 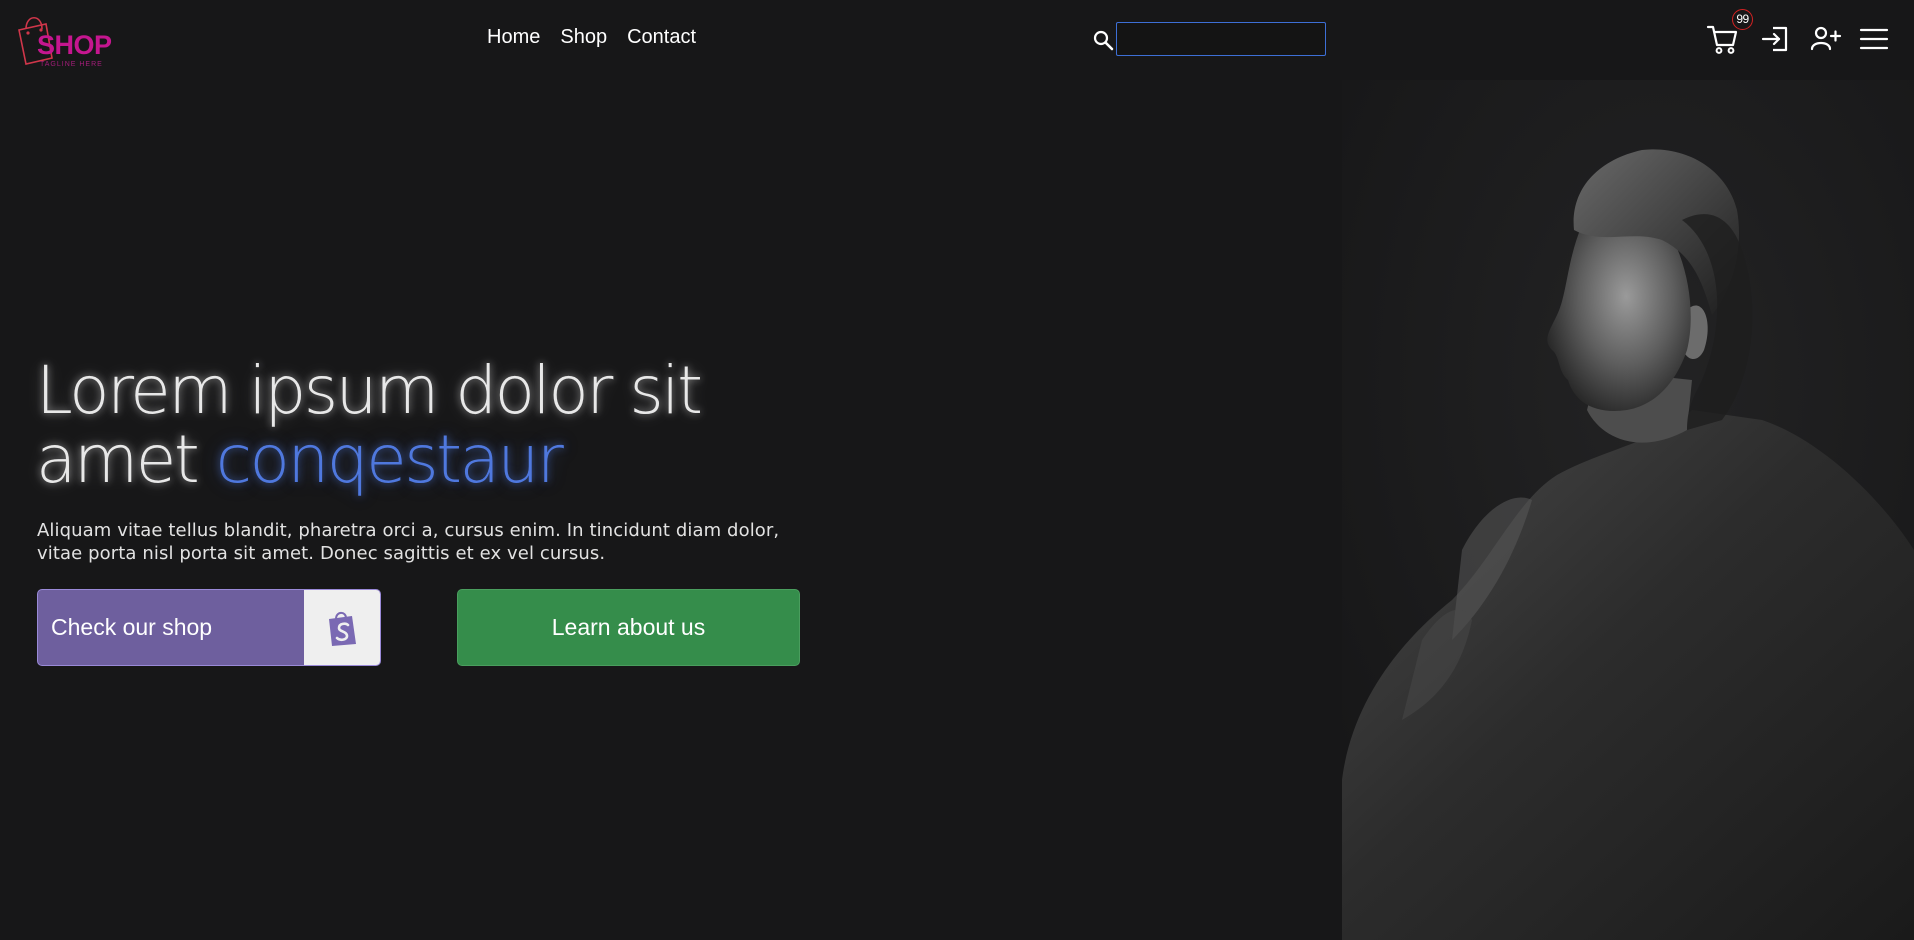 I want to click on nav-link-contact: Contact, so click(x=661, y=37).